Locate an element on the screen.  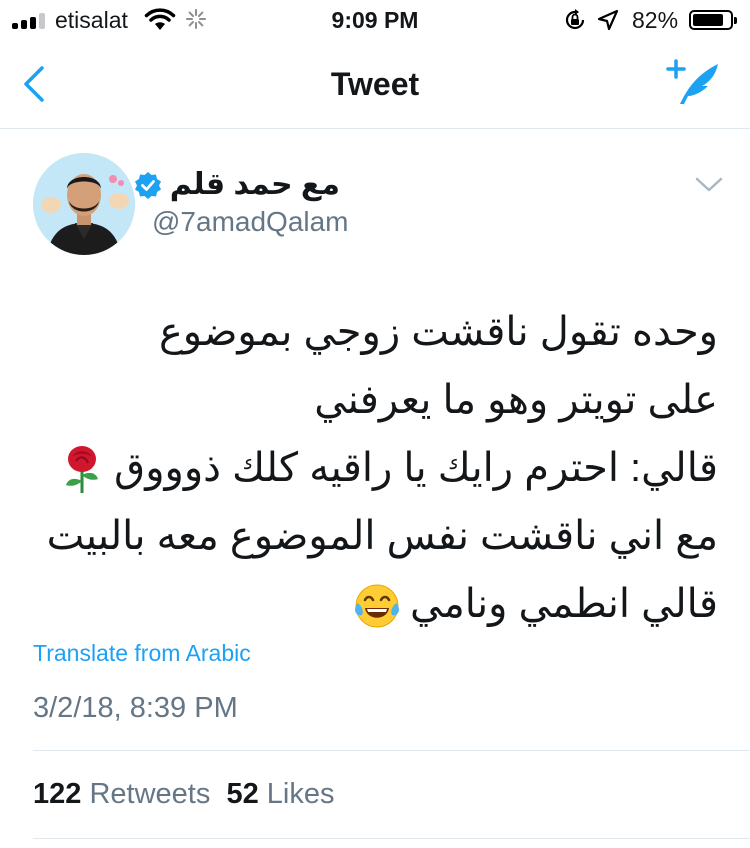
battery-icon is located at coordinates (713, 20).